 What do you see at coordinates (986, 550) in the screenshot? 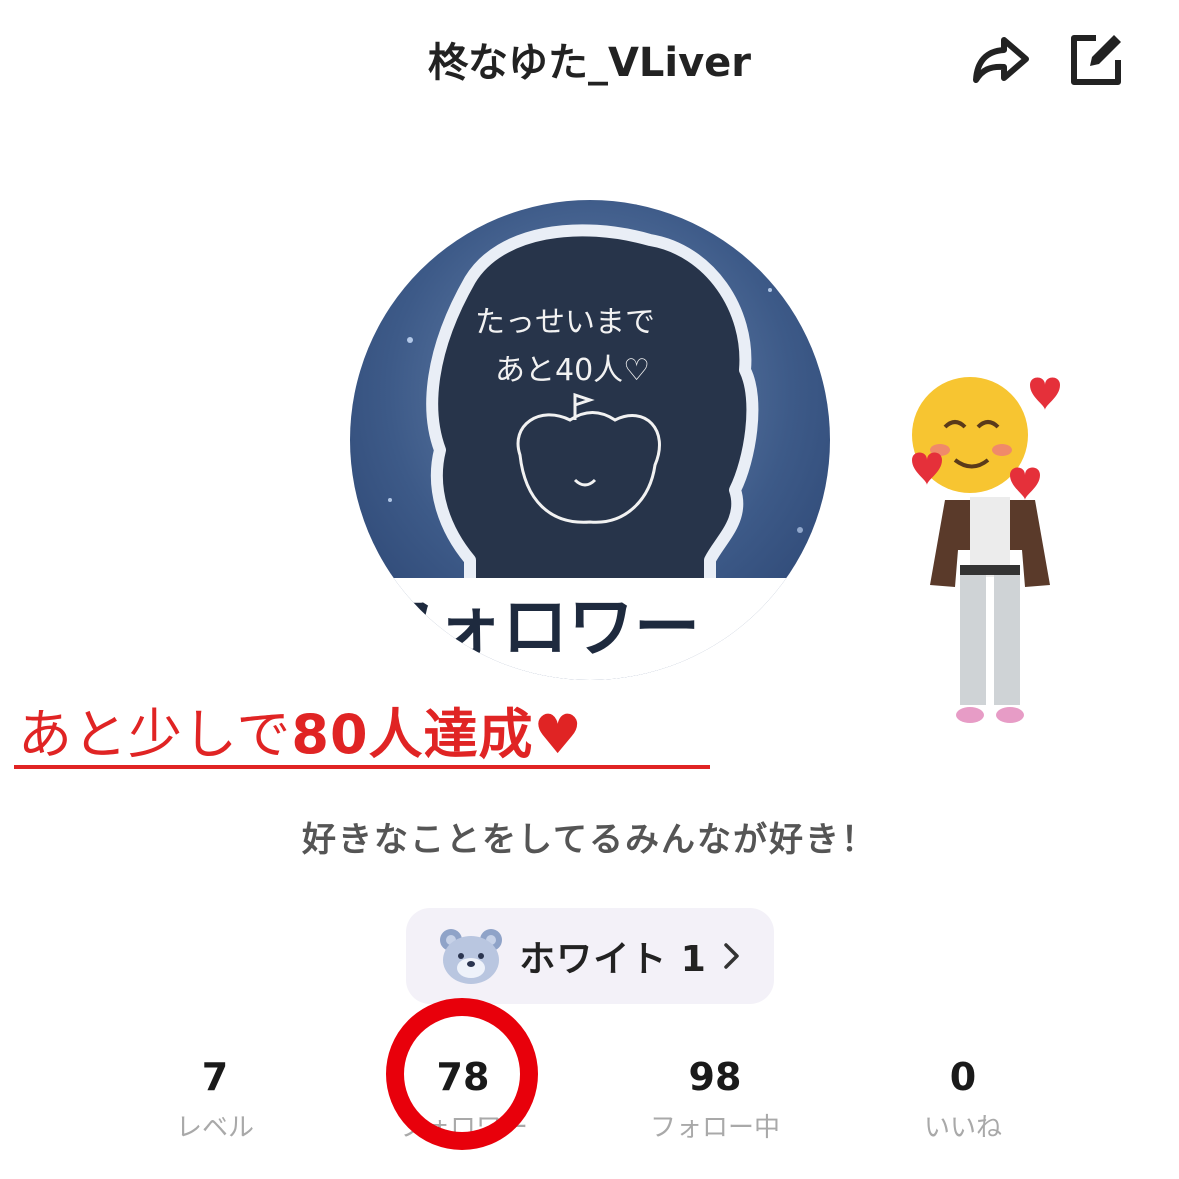
I see `avatar-character-sticker` at bounding box center [986, 550].